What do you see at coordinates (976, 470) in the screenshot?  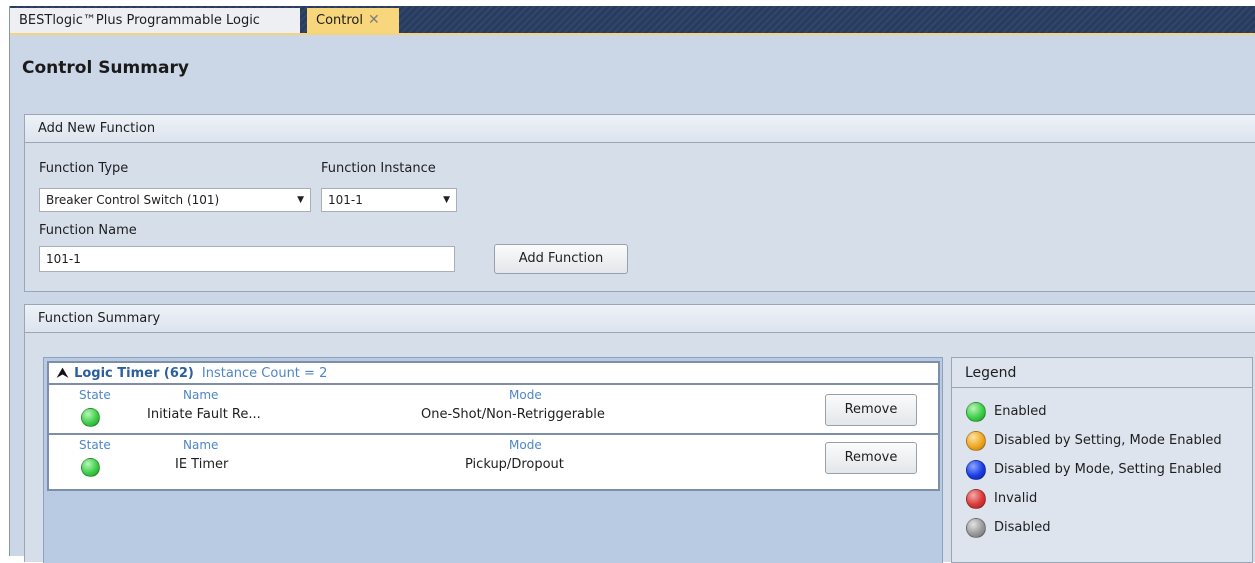 I see `blue-indicator-icon` at bounding box center [976, 470].